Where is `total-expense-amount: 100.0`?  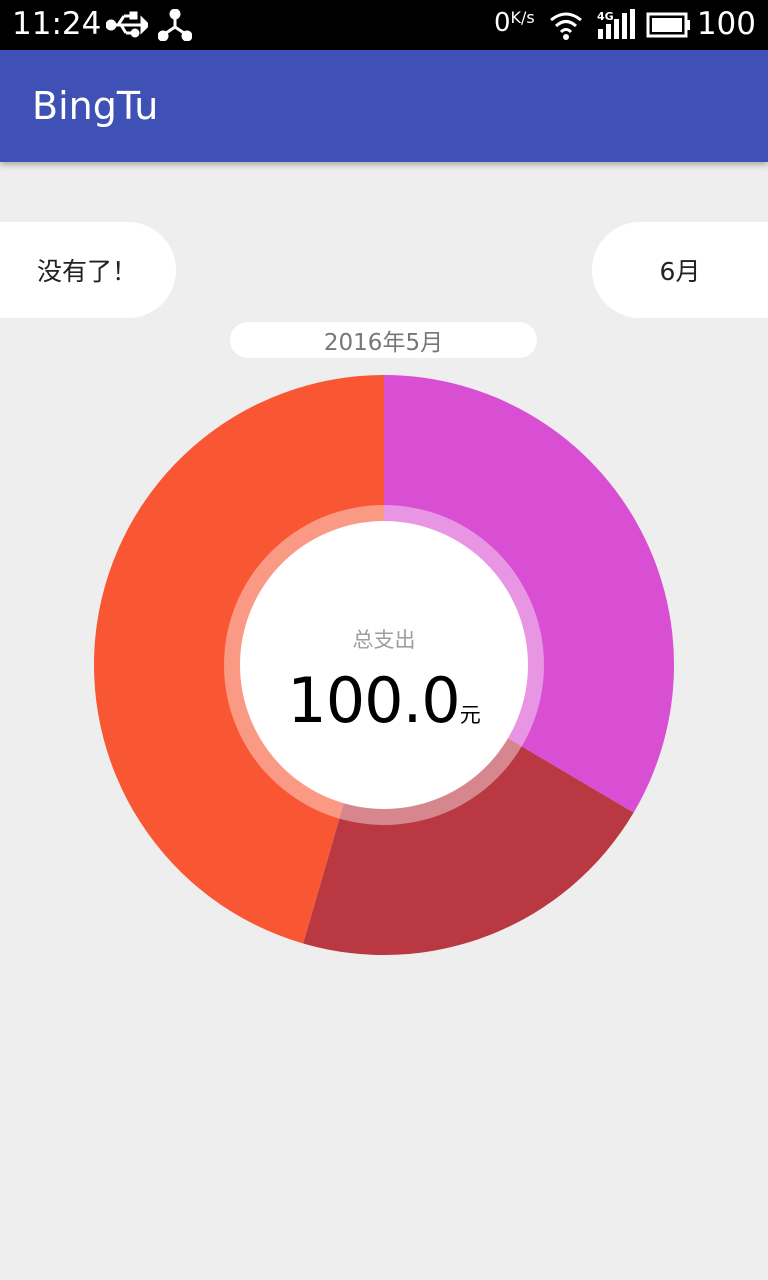
total-expense-amount: 100.0 is located at coordinates (373, 700).